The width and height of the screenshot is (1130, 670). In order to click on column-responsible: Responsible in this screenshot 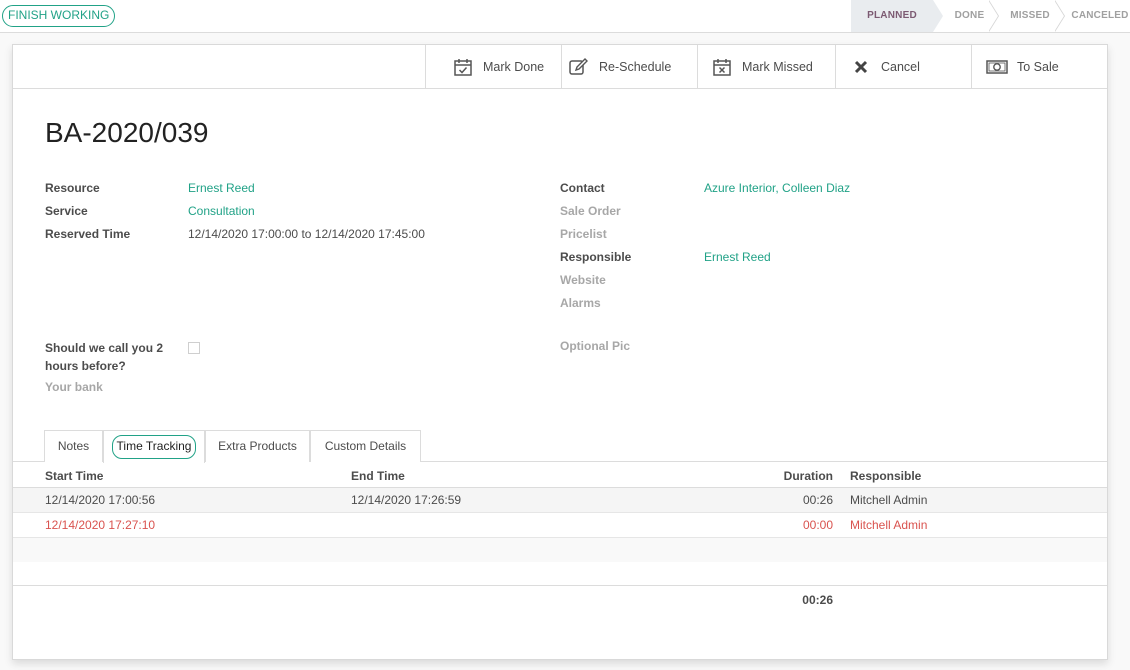, I will do `click(885, 476)`.